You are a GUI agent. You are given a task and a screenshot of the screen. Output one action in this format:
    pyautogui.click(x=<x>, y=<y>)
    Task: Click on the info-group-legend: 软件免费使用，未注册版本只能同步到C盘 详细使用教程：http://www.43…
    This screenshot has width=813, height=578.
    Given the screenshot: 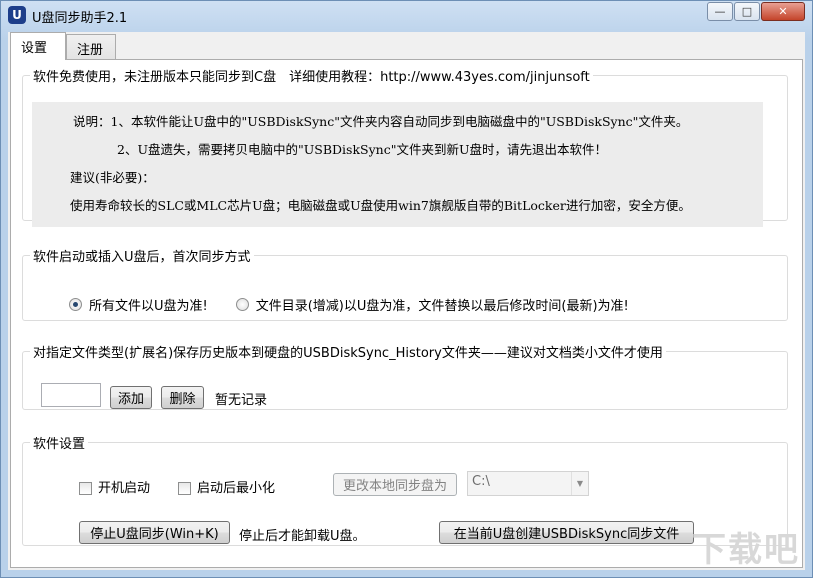 What is the action you would take?
    pyautogui.click(x=311, y=77)
    